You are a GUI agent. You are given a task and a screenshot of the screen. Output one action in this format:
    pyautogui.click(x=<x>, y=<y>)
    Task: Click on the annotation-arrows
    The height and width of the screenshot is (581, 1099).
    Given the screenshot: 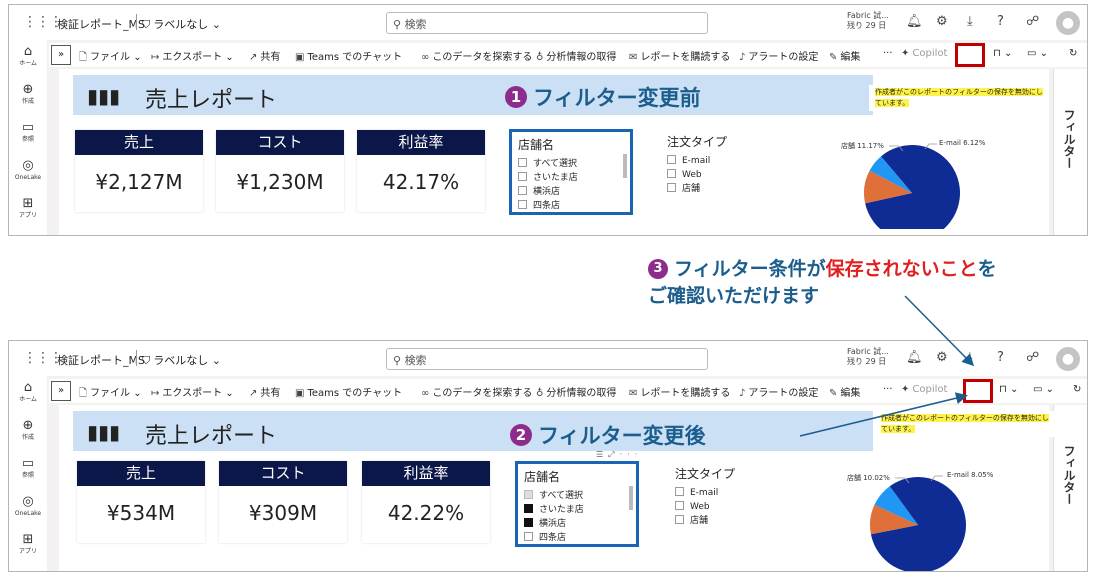 What is the action you would take?
    pyautogui.click(x=887, y=366)
    